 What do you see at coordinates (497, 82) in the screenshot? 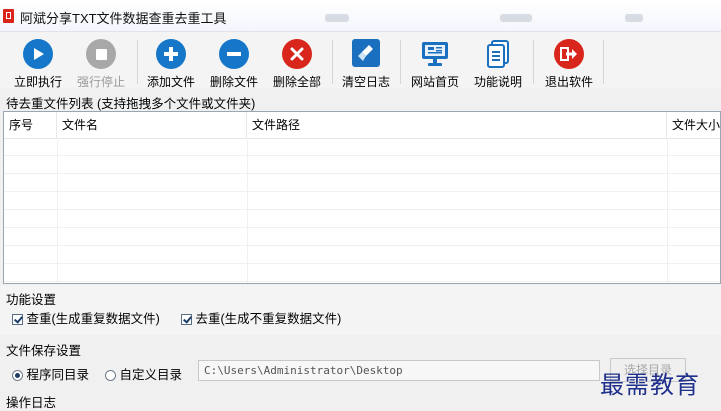
I see `help-label: 功能说明` at bounding box center [497, 82].